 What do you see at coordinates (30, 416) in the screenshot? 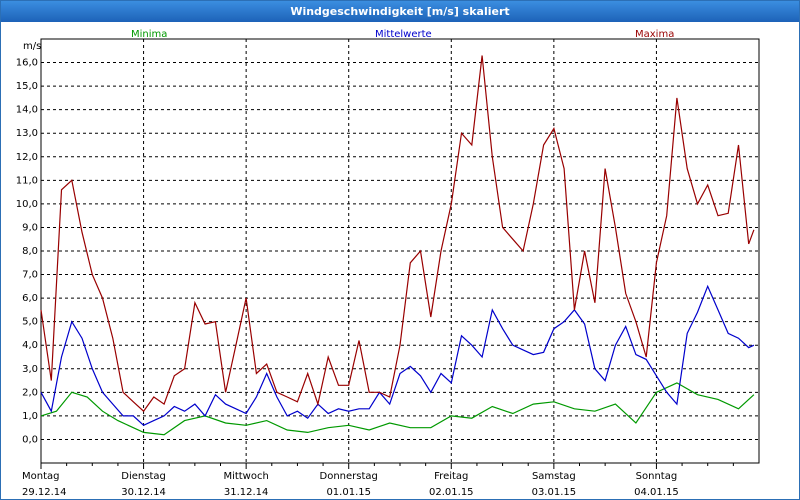
I see `y-tick-label: 1,0` at bounding box center [30, 416].